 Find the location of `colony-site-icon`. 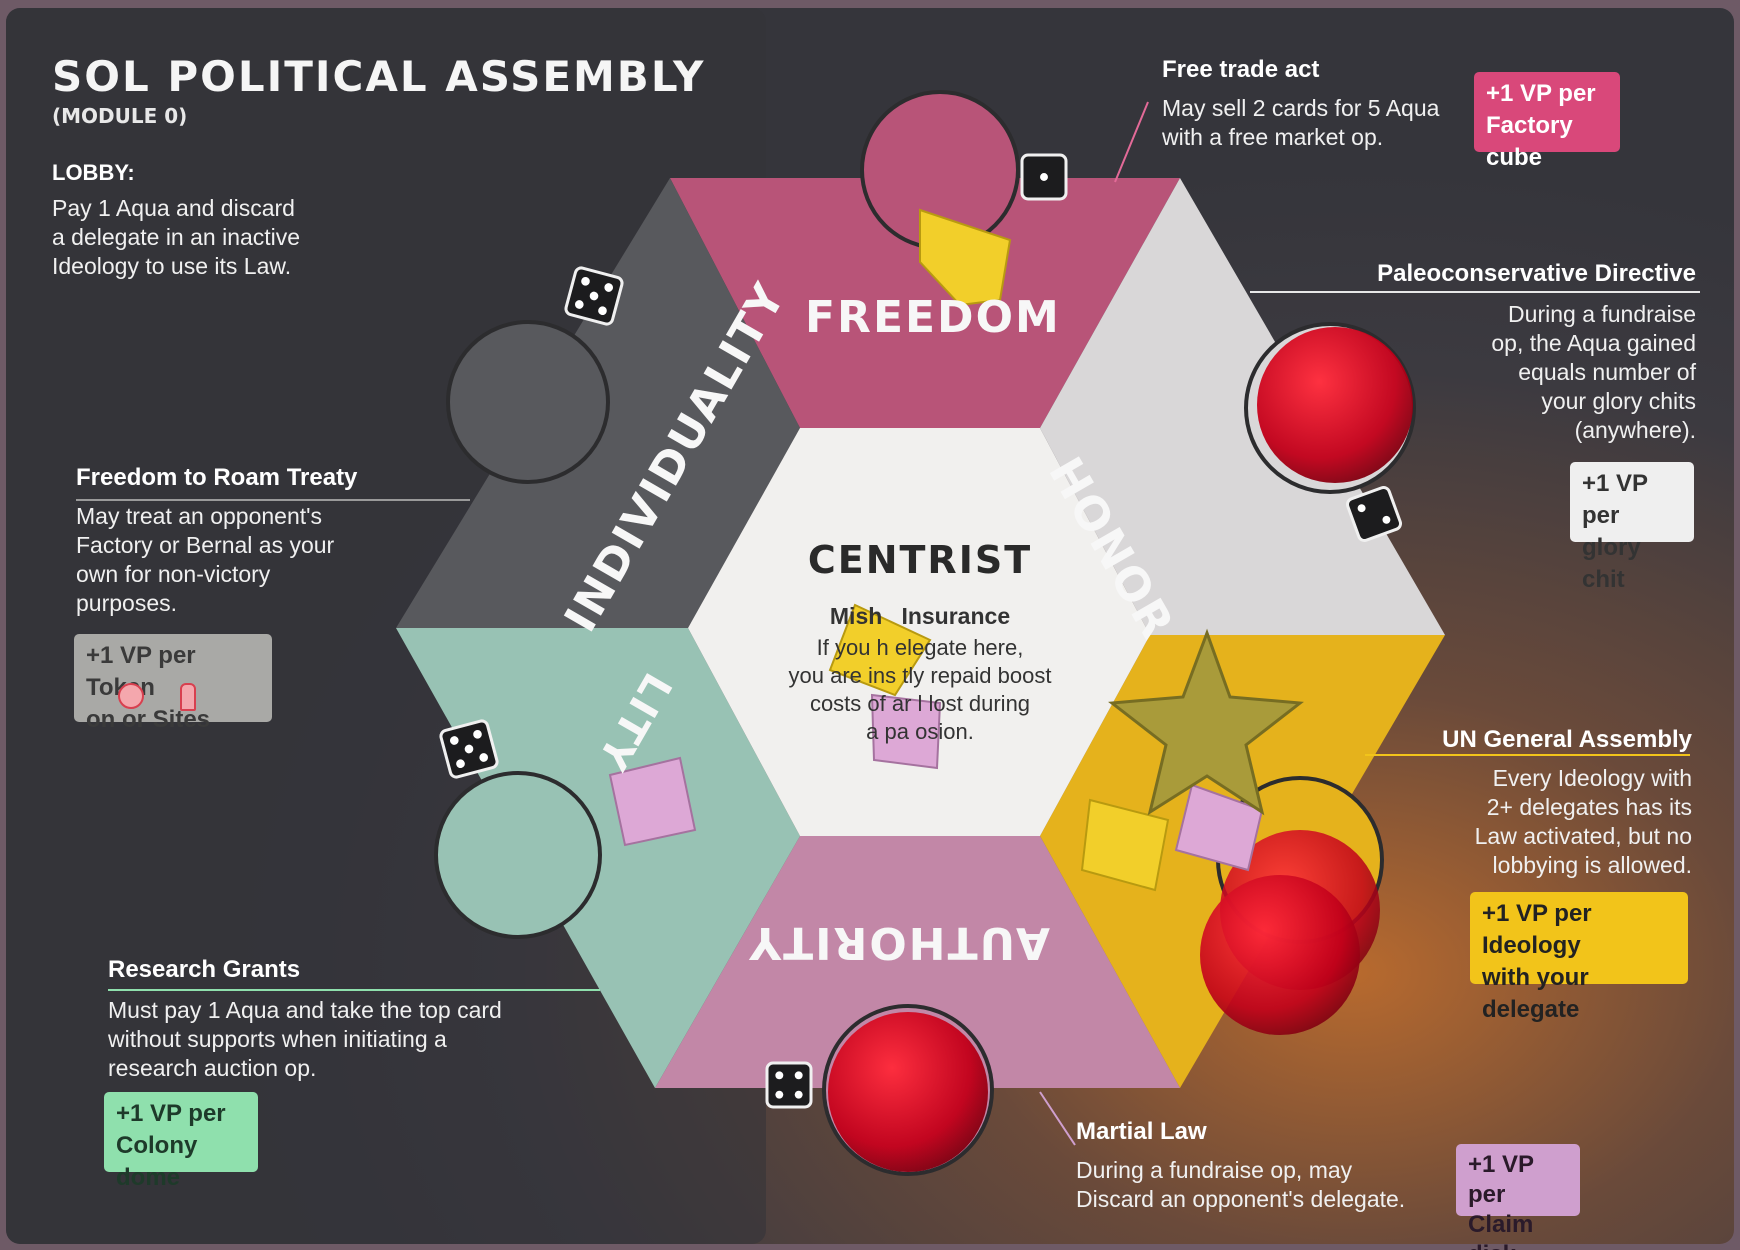

colony-site-icon is located at coordinates (188, 697).